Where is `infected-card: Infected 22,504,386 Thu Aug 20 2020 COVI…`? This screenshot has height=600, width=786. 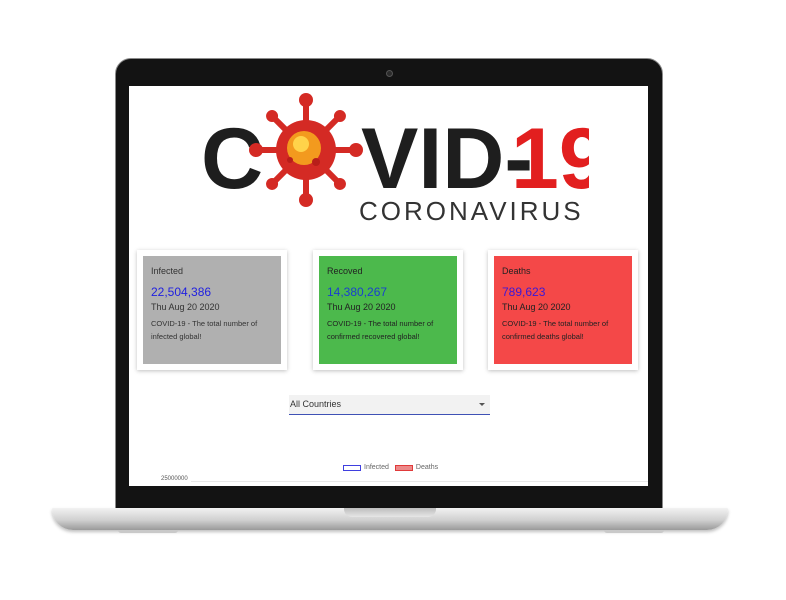
infected-card: Infected 22,504,386 Thu Aug 20 2020 COVI… is located at coordinates (212, 310).